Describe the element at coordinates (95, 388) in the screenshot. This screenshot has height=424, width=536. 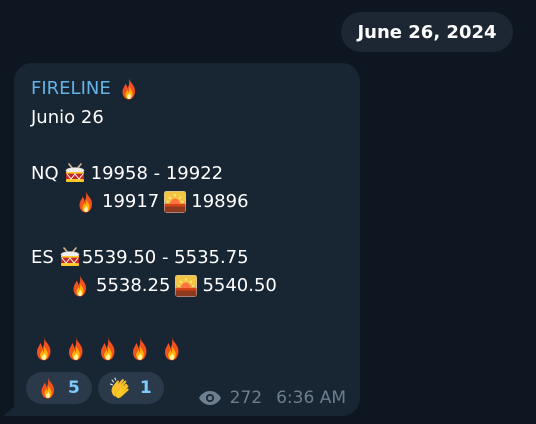
I see `reactions-bar: 5 1` at that location.